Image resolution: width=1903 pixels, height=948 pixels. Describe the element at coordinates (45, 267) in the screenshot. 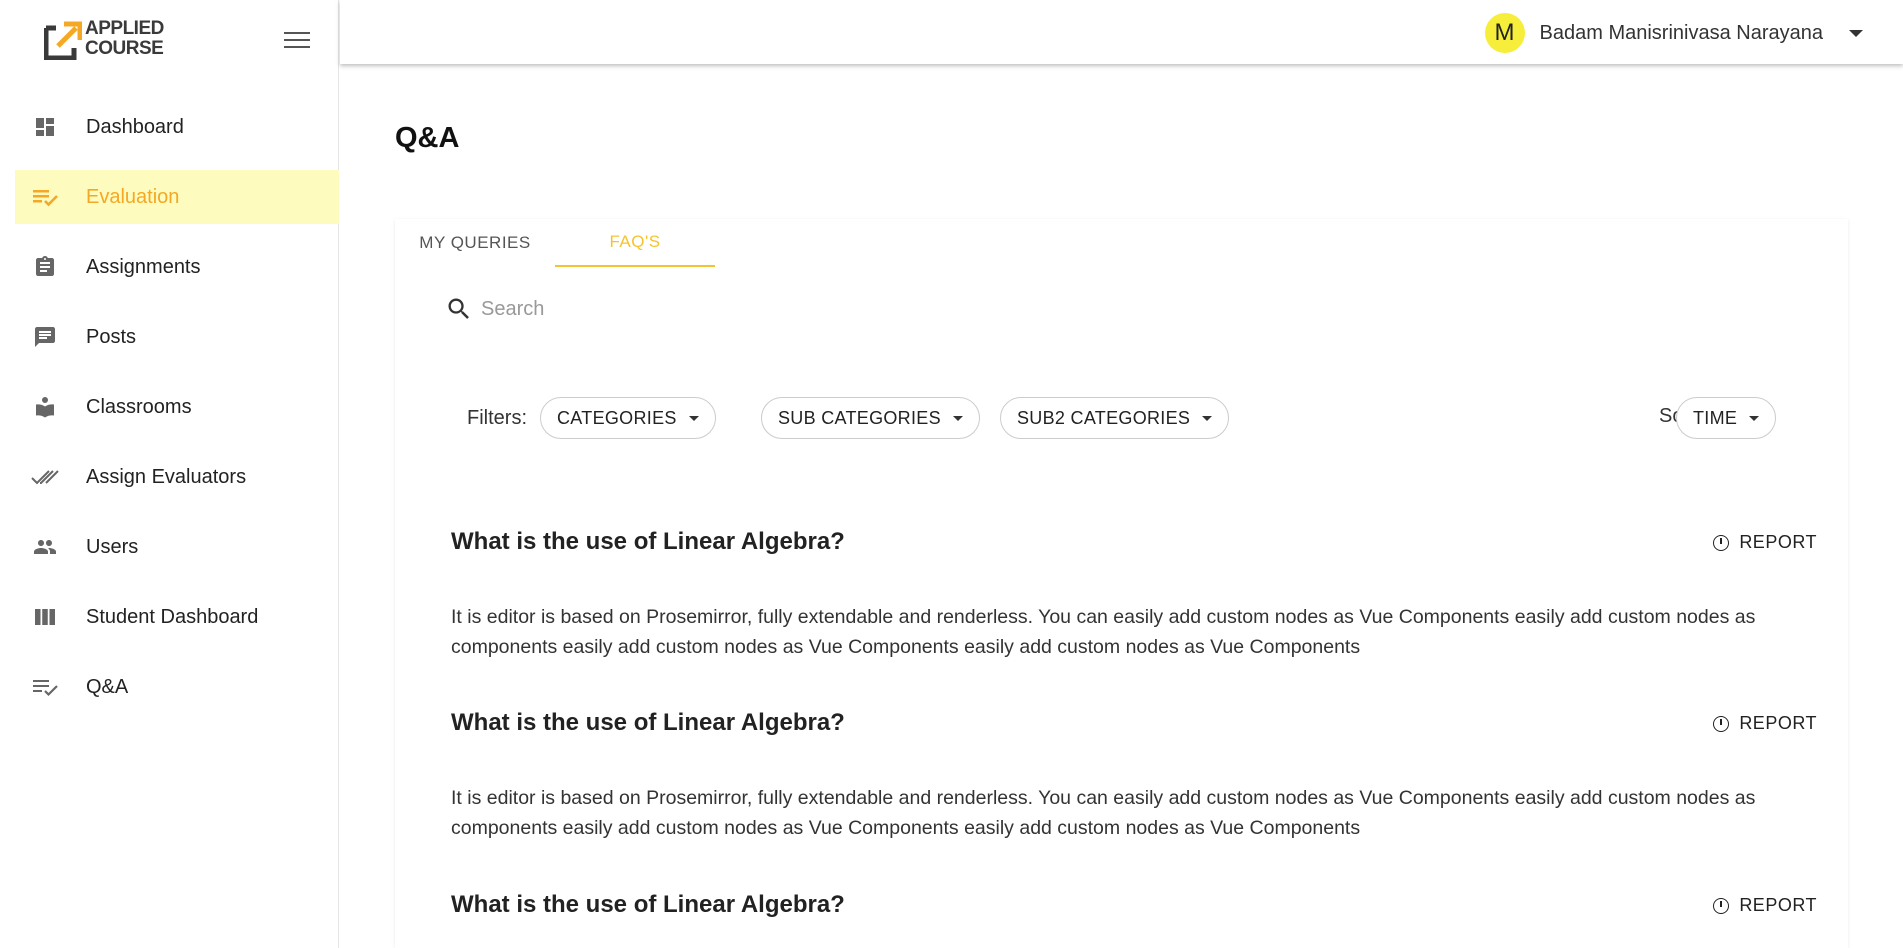

I see `assignment-icon` at that location.